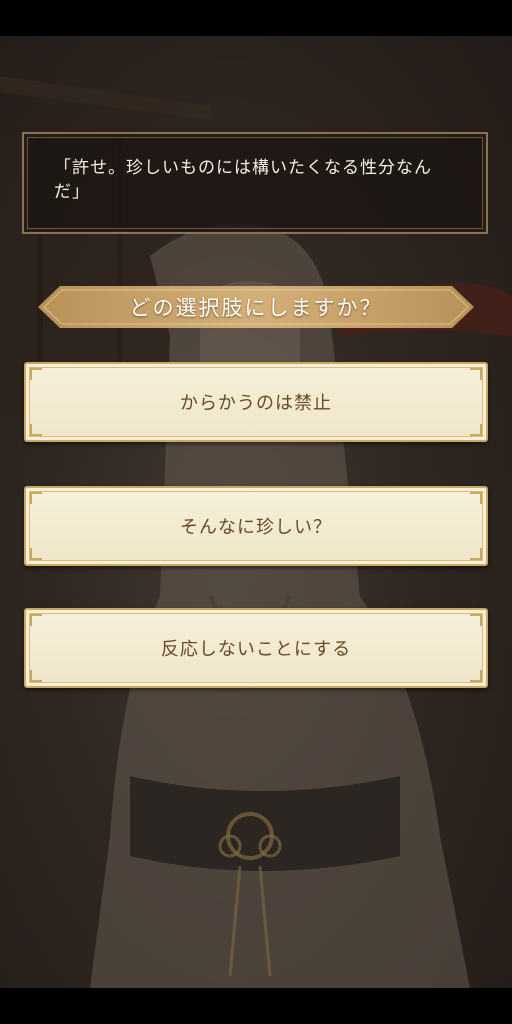 The height and width of the screenshot is (1024, 512). I want to click on choice-button-2: そんなに珍しい？, so click(256, 526).